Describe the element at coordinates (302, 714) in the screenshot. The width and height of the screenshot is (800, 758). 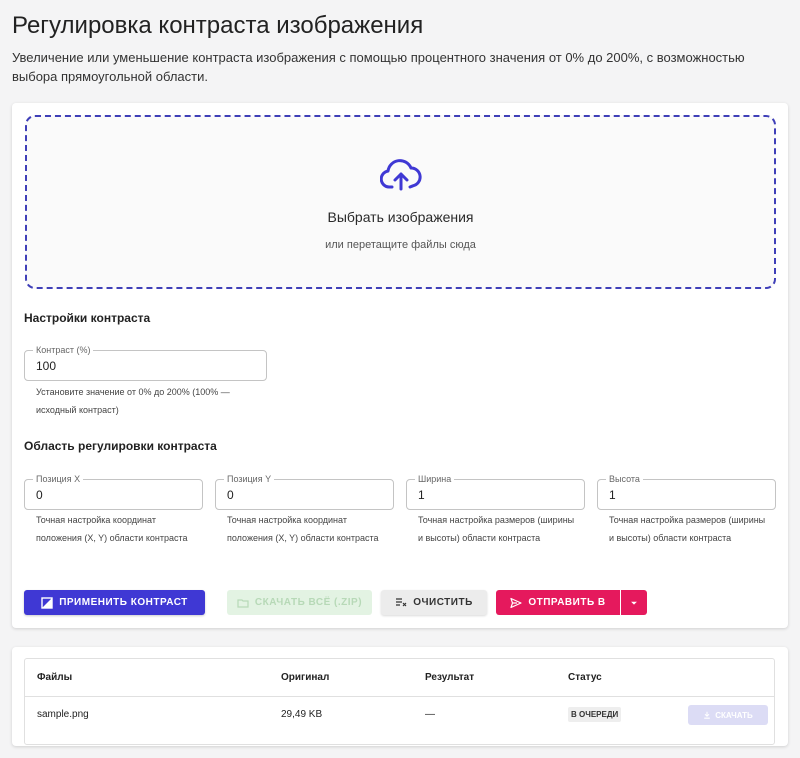
I see `file-original-size: 29,49 KB` at that location.